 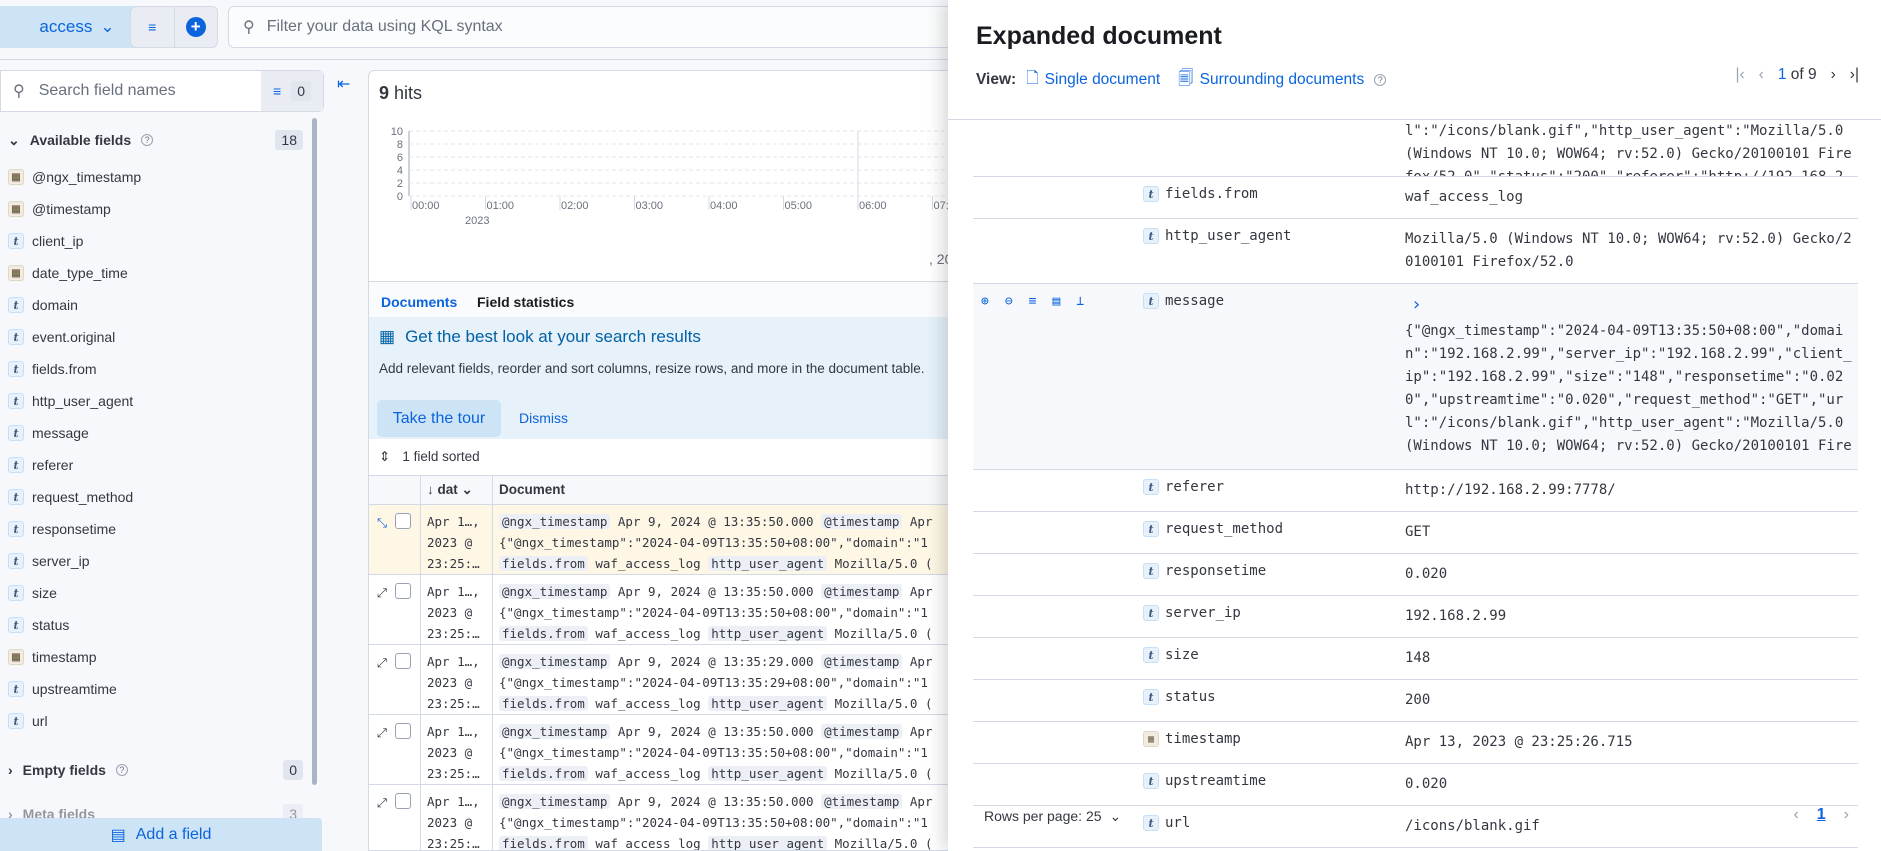 What do you see at coordinates (1186, 78) in the screenshot?
I see `documents-icon: 🗐` at bounding box center [1186, 78].